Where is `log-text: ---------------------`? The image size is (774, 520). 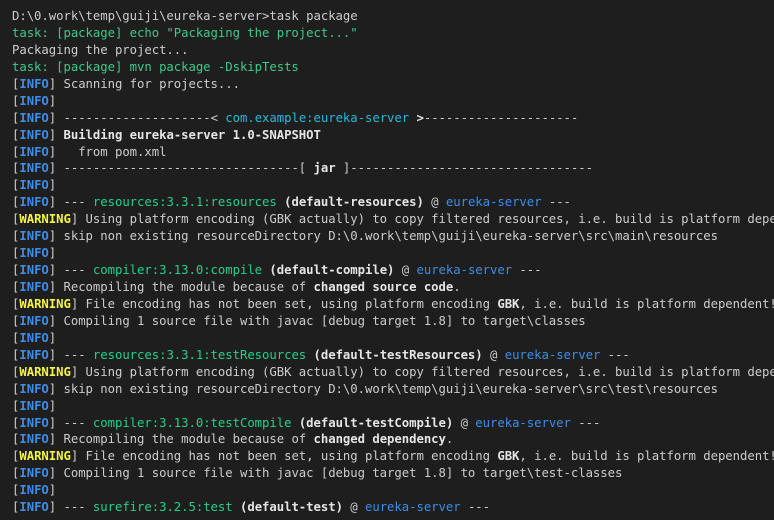
log-text: --------------------- is located at coordinates (501, 117).